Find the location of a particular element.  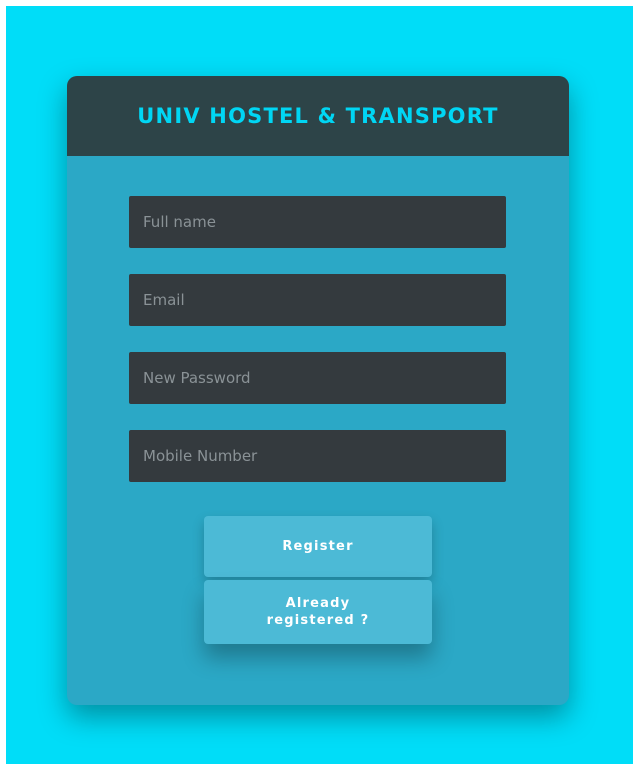

new-password-input is located at coordinates (317, 378).